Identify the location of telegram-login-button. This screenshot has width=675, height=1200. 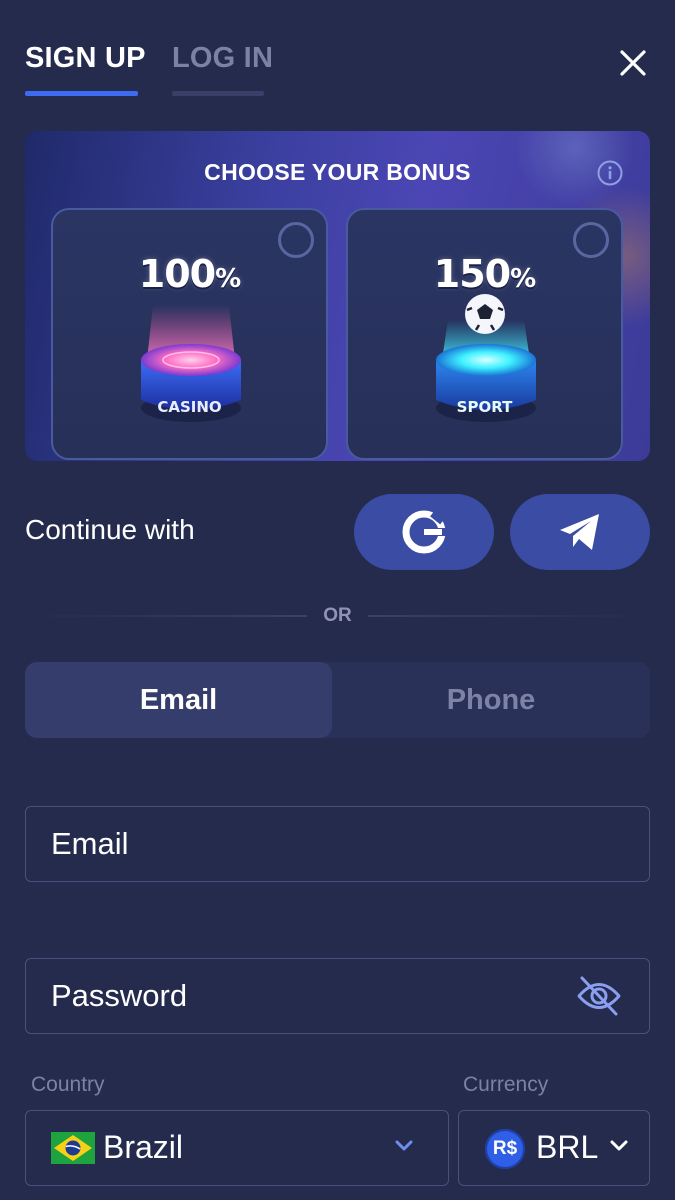
(580, 532).